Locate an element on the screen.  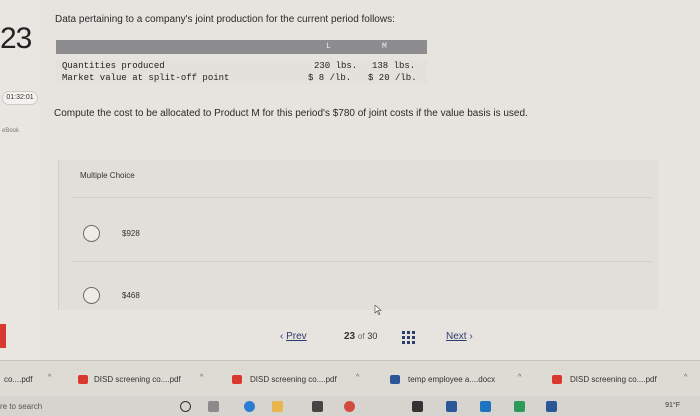
table-row: Quantities produced 230 lbs. 138 lbs. is located at coordinates (241, 66).